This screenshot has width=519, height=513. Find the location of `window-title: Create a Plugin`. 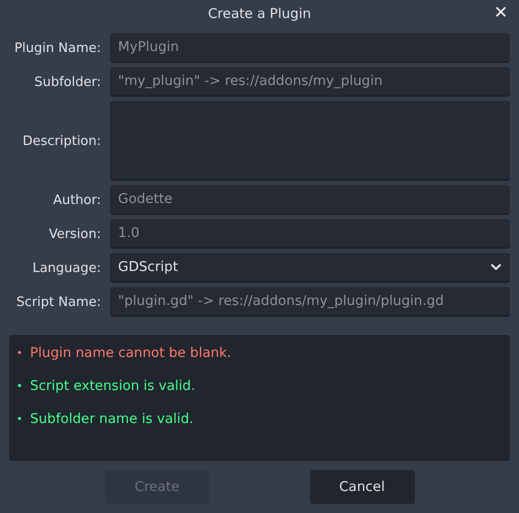

window-title: Create a Plugin is located at coordinates (260, 14).